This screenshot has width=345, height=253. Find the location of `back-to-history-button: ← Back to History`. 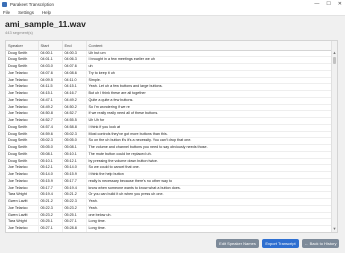

back-to-history-button: ← Back to History is located at coordinates (320, 243).